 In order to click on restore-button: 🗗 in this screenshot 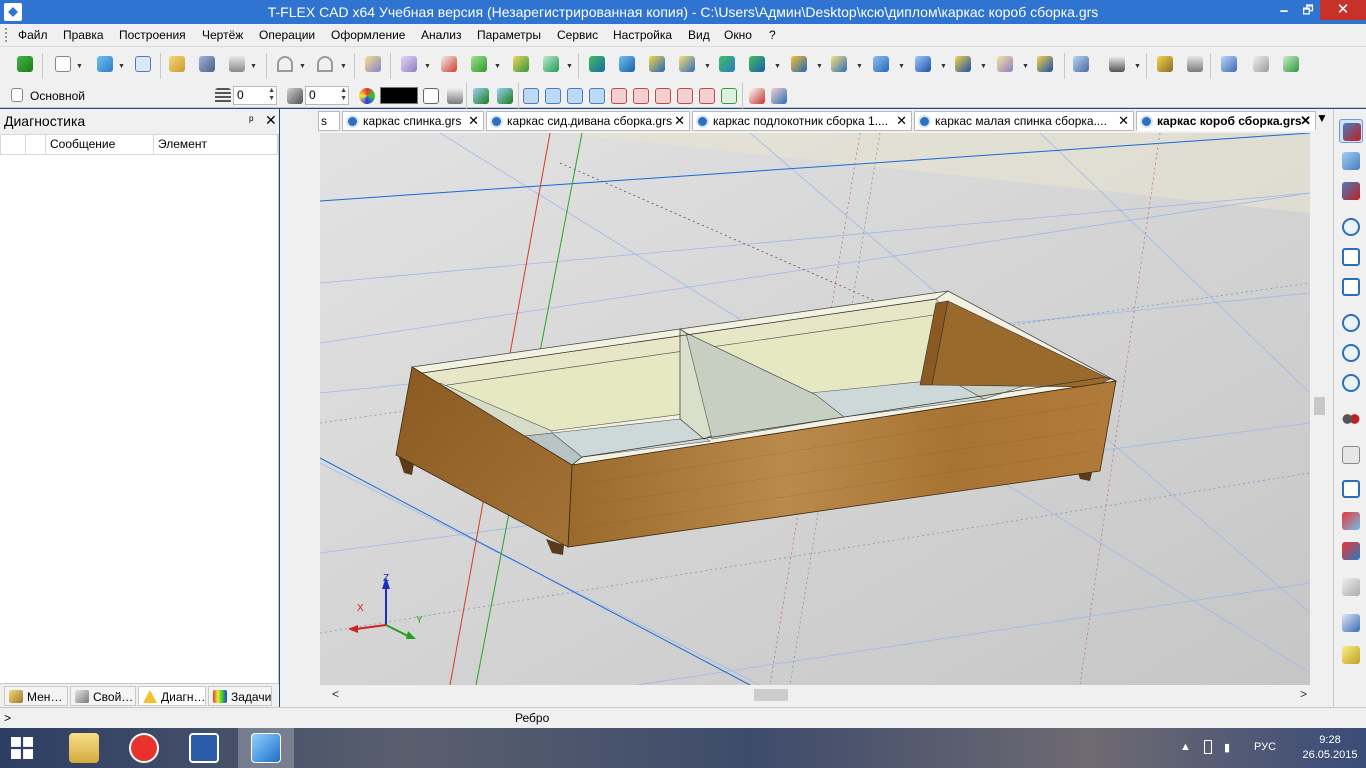, I will do `click(1308, 10)`.